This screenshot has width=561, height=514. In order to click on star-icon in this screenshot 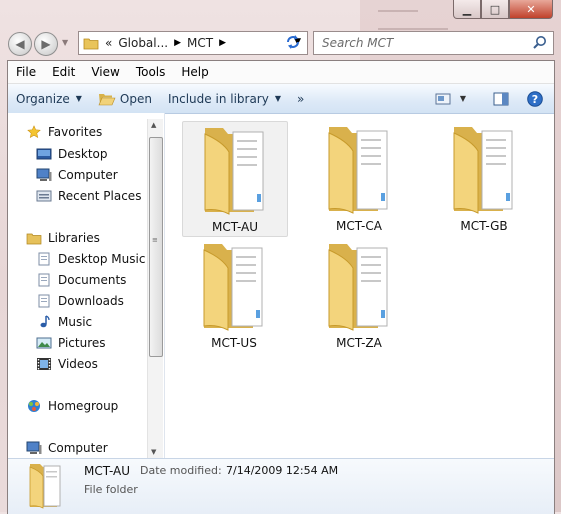, I will do `click(34, 132)`.